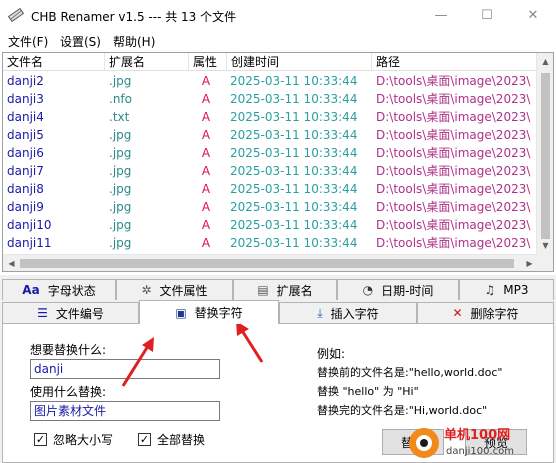  I want to click on tab-label: 日期-时间, so click(407, 290).